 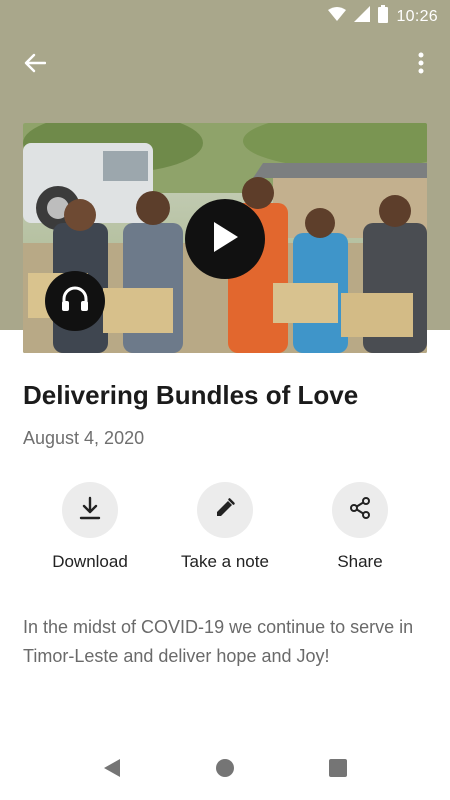 I want to click on back-triangle-icon, so click(x=112, y=770).